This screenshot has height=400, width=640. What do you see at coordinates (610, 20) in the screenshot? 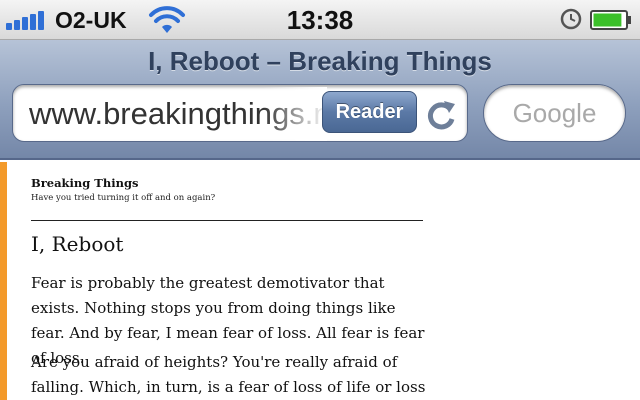
I see `battery-icon` at bounding box center [610, 20].